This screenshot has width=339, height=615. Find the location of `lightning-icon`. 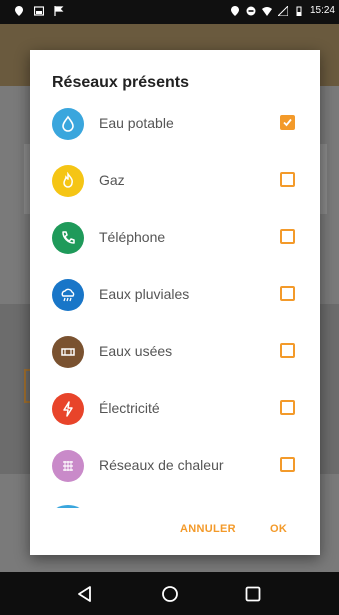

lightning-icon is located at coordinates (68, 409).